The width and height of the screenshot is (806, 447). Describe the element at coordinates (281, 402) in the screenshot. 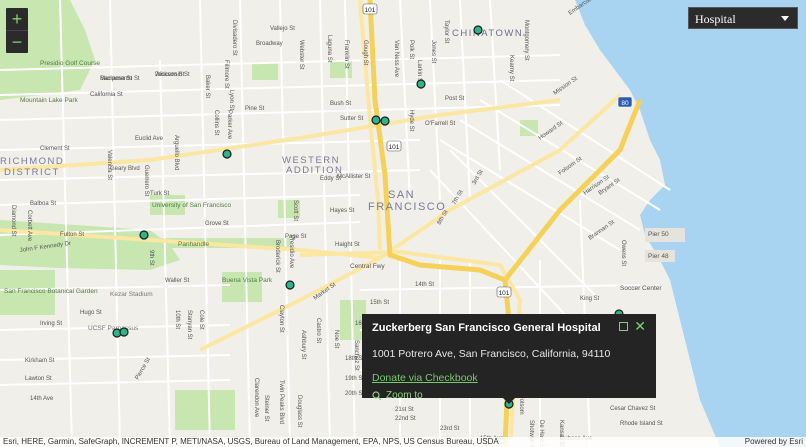

I see `street-label: Twin Peaks Blvd` at that location.